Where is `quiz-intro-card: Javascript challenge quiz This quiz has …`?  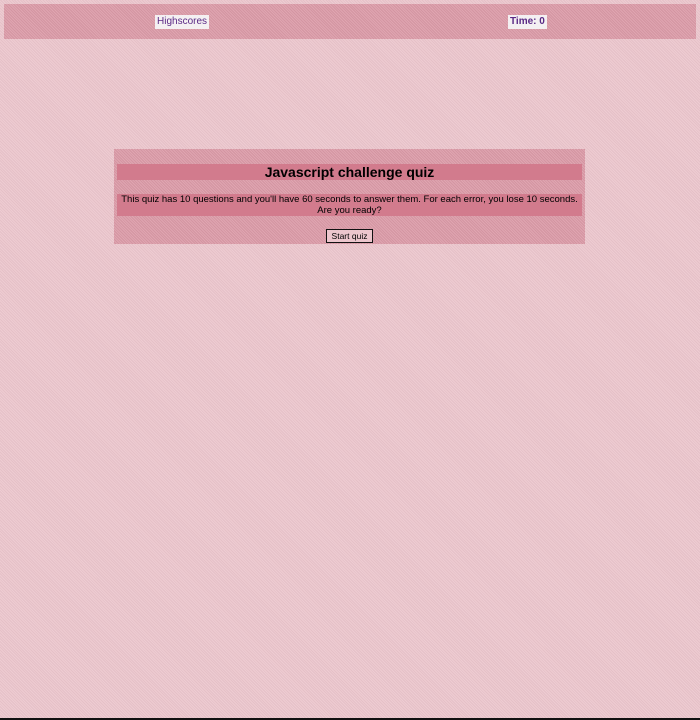 quiz-intro-card: Javascript challenge quiz This quiz has … is located at coordinates (349, 196).